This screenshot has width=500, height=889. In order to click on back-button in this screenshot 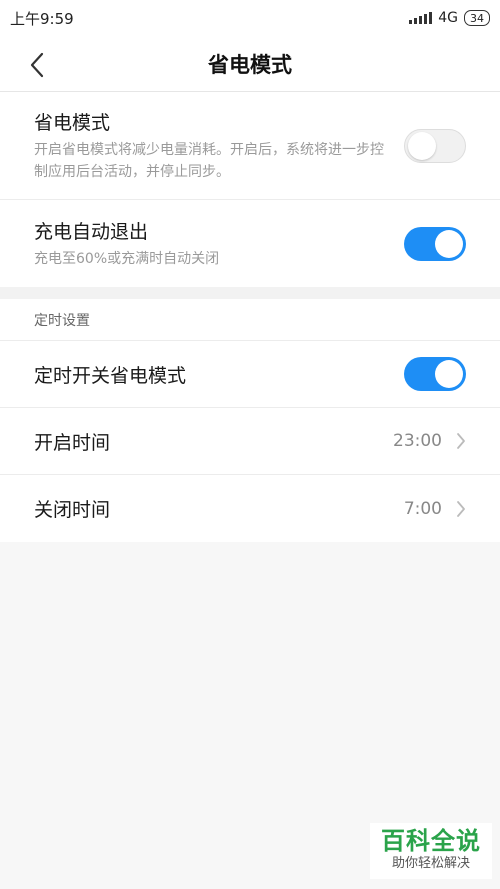, I will do `click(37, 65)`.